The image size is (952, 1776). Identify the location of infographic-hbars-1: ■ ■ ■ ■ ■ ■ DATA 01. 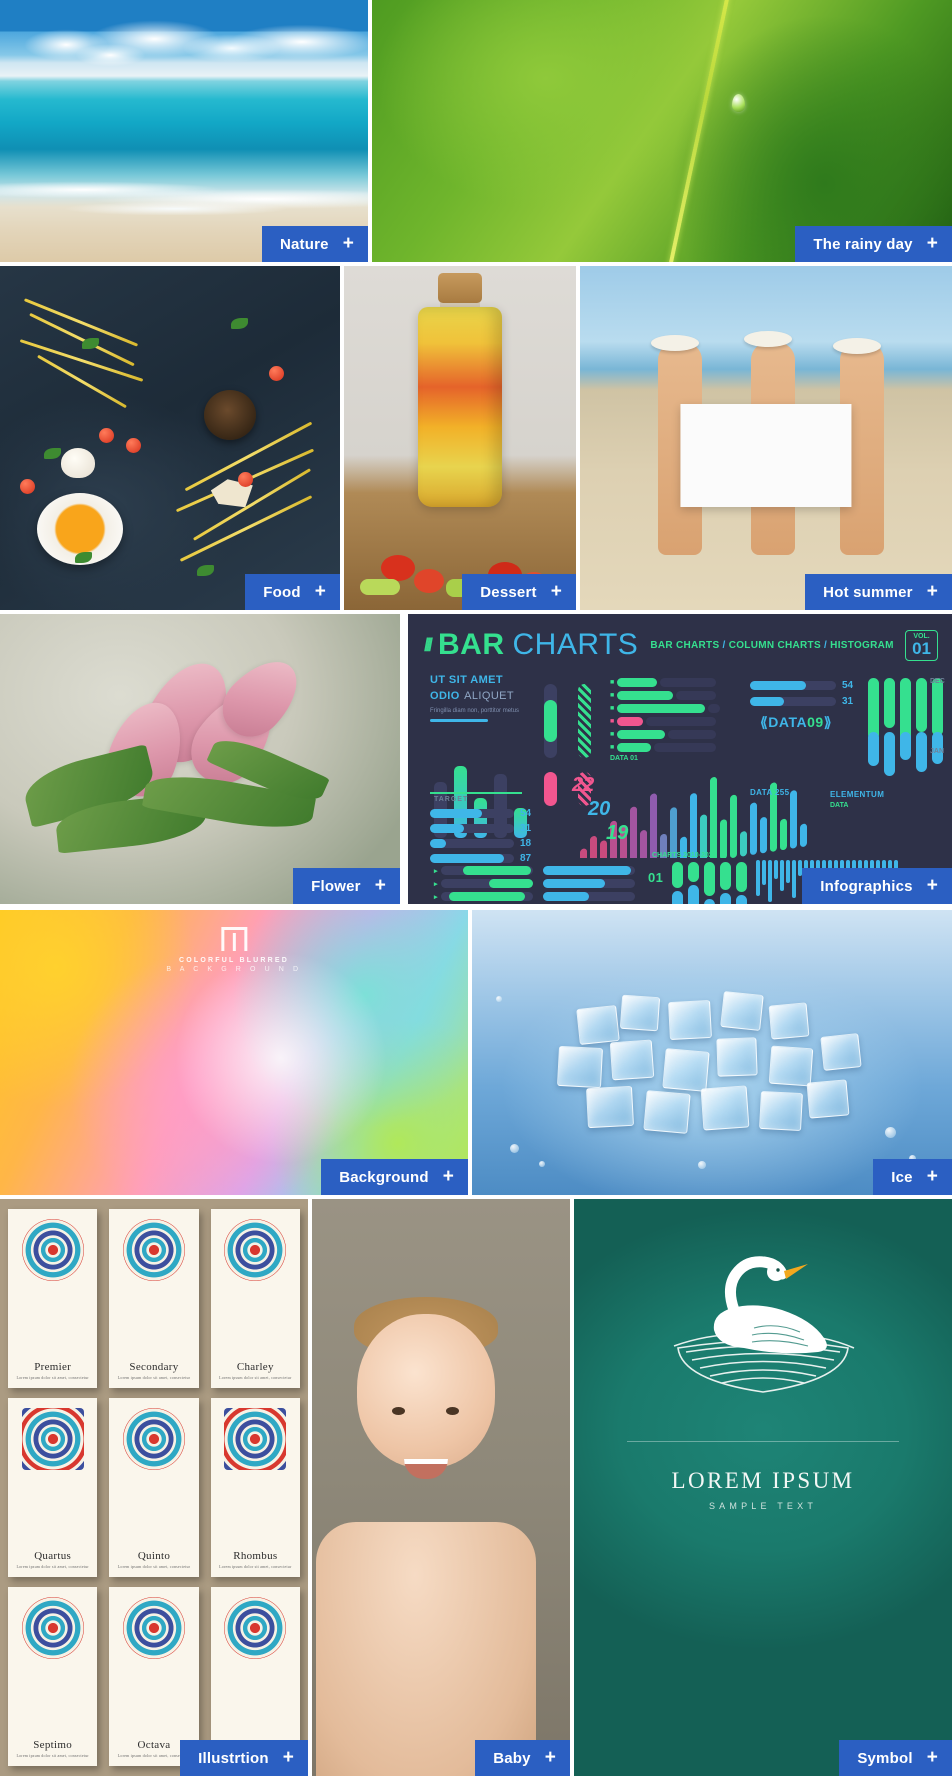
(670, 720).